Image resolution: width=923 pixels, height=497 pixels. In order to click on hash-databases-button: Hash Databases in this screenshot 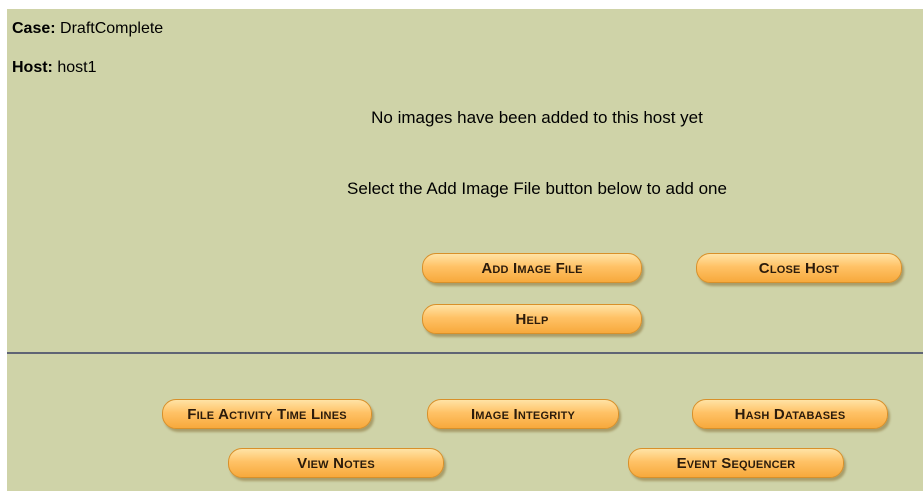, I will do `click(790, 414)`.